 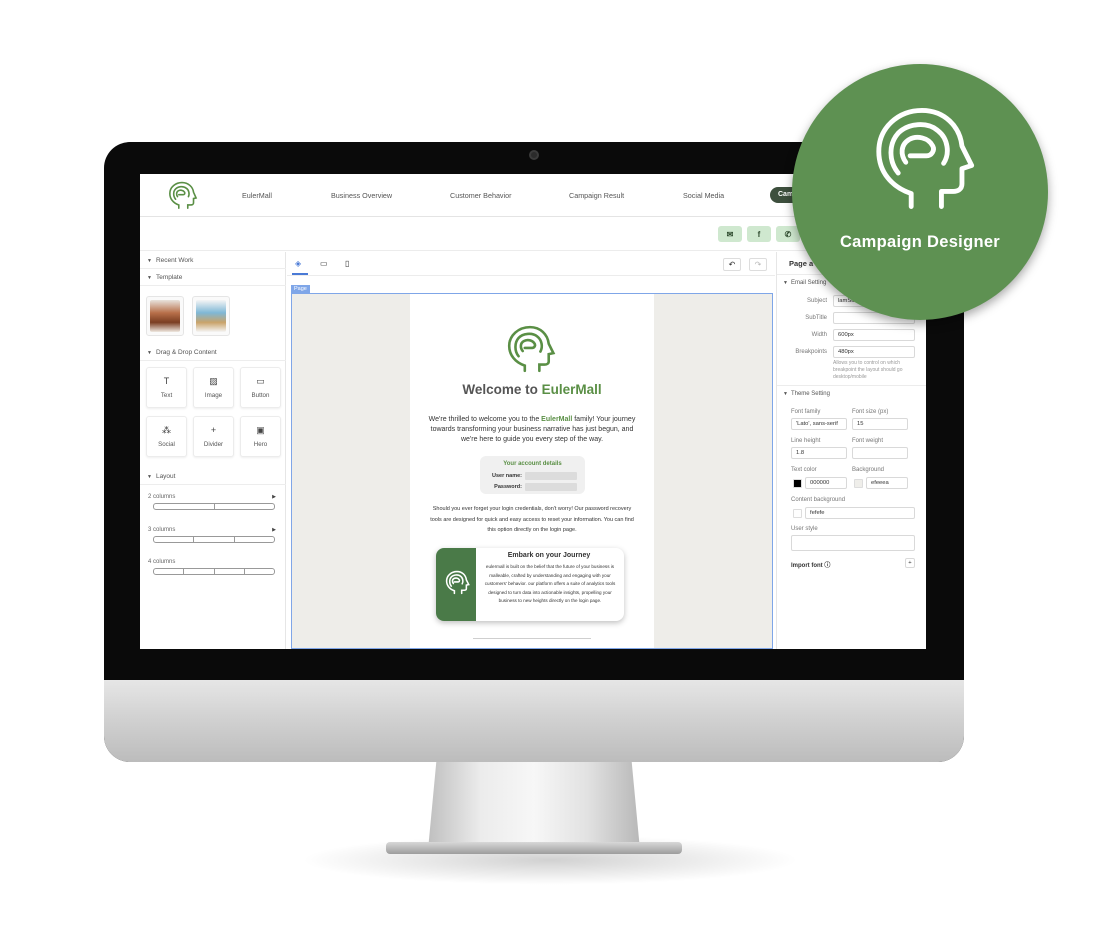 I want to click on tool-button: ▭ Button, so click(x=260, y=387).